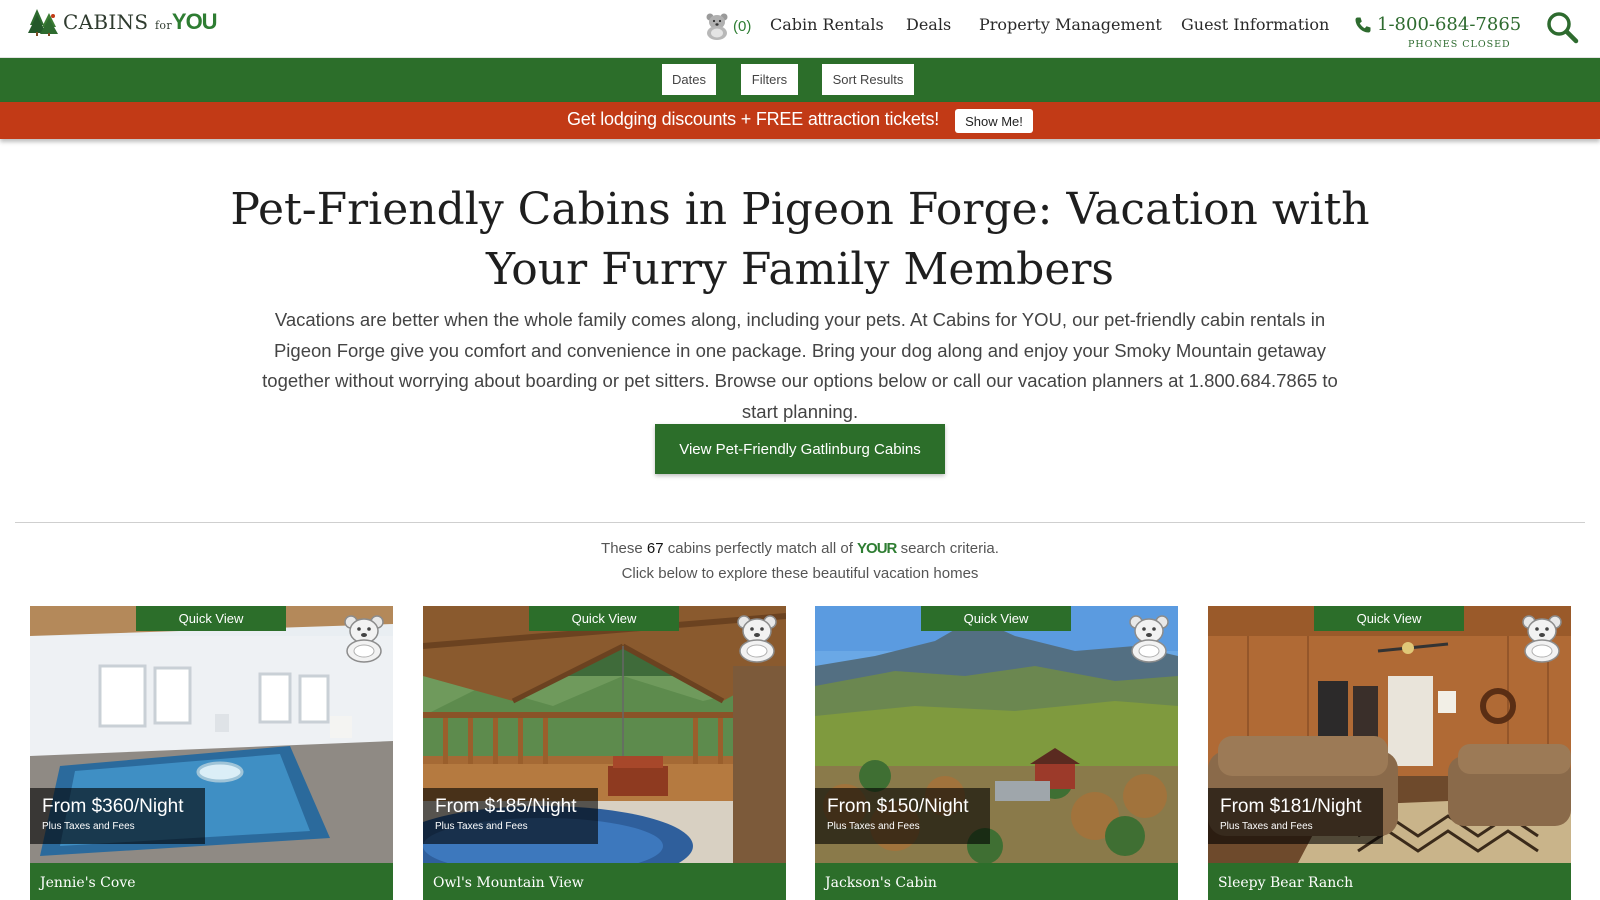 Image resolution: width=1600 pixels, height=900 pixels. I want to click on nav-guest-information: Guest Information, so click(1255, 24).